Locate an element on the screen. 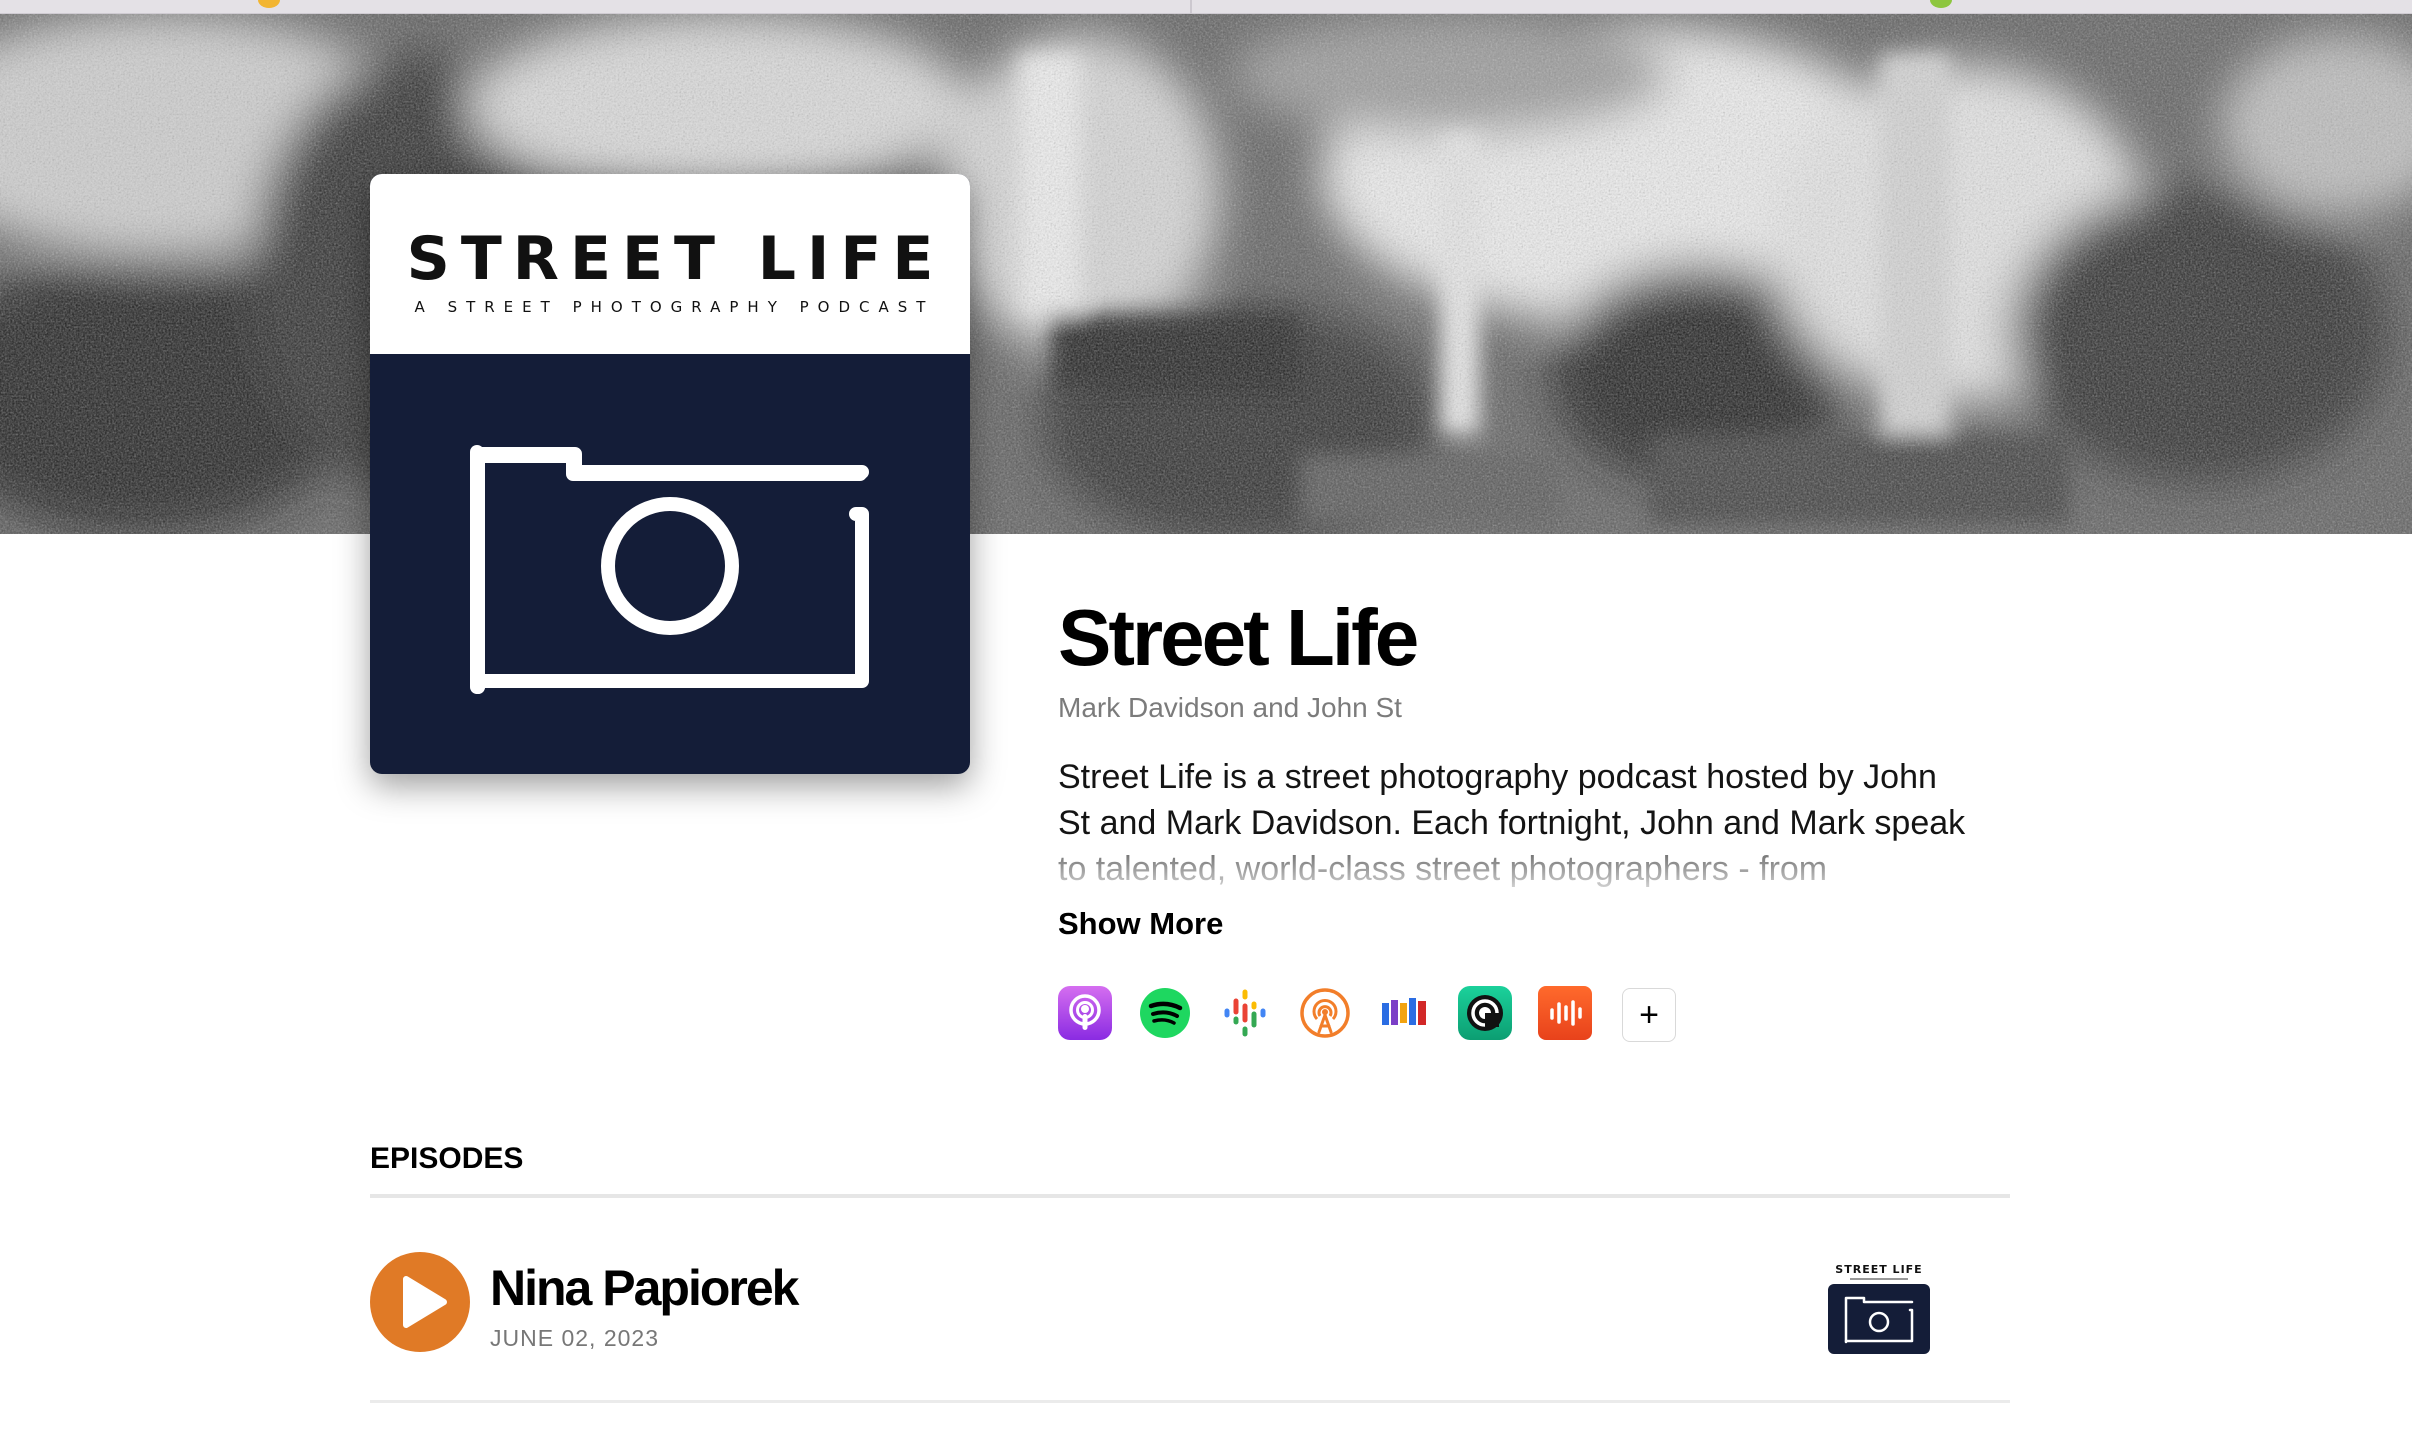 The width and height of the screenshot is (2412, 1438). episodes-heading: EPISODES is located at coordinates (447, 1158).